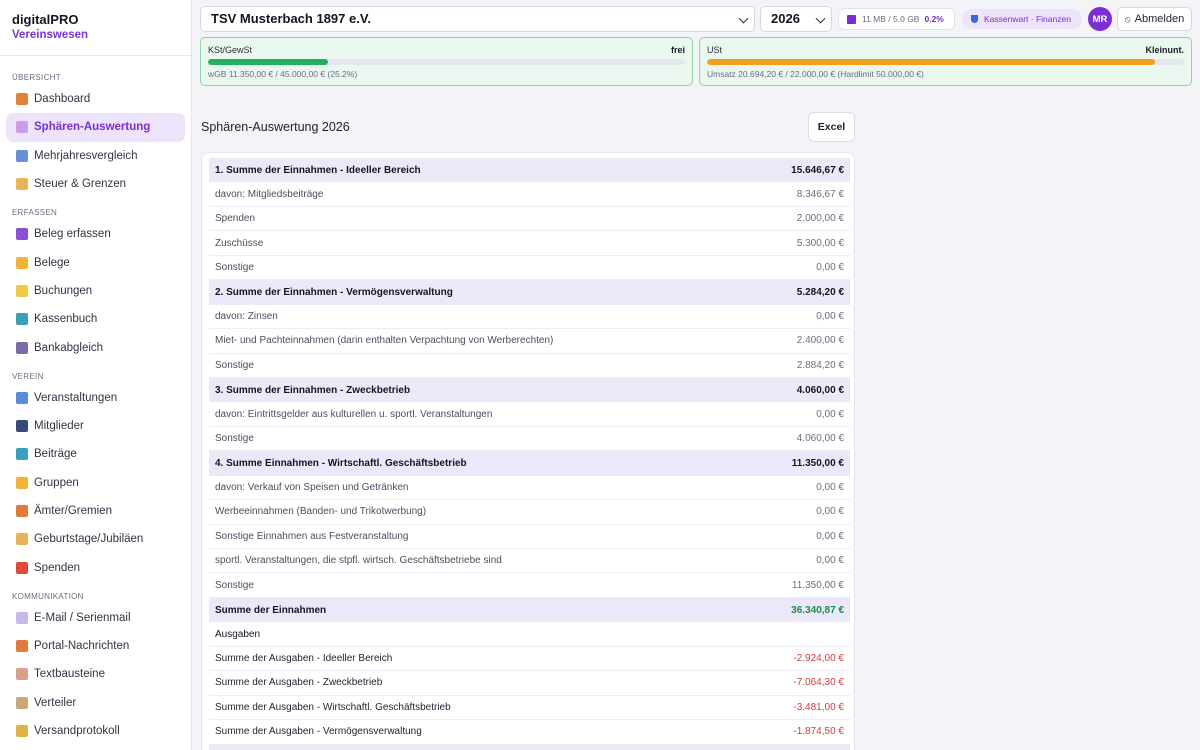 This screenshot has width=1200, height=750. Describe the element at coordinates (529, 243) in the screenshot. I see `table-row: Zuschüsse 5.300,00 €` at that location.